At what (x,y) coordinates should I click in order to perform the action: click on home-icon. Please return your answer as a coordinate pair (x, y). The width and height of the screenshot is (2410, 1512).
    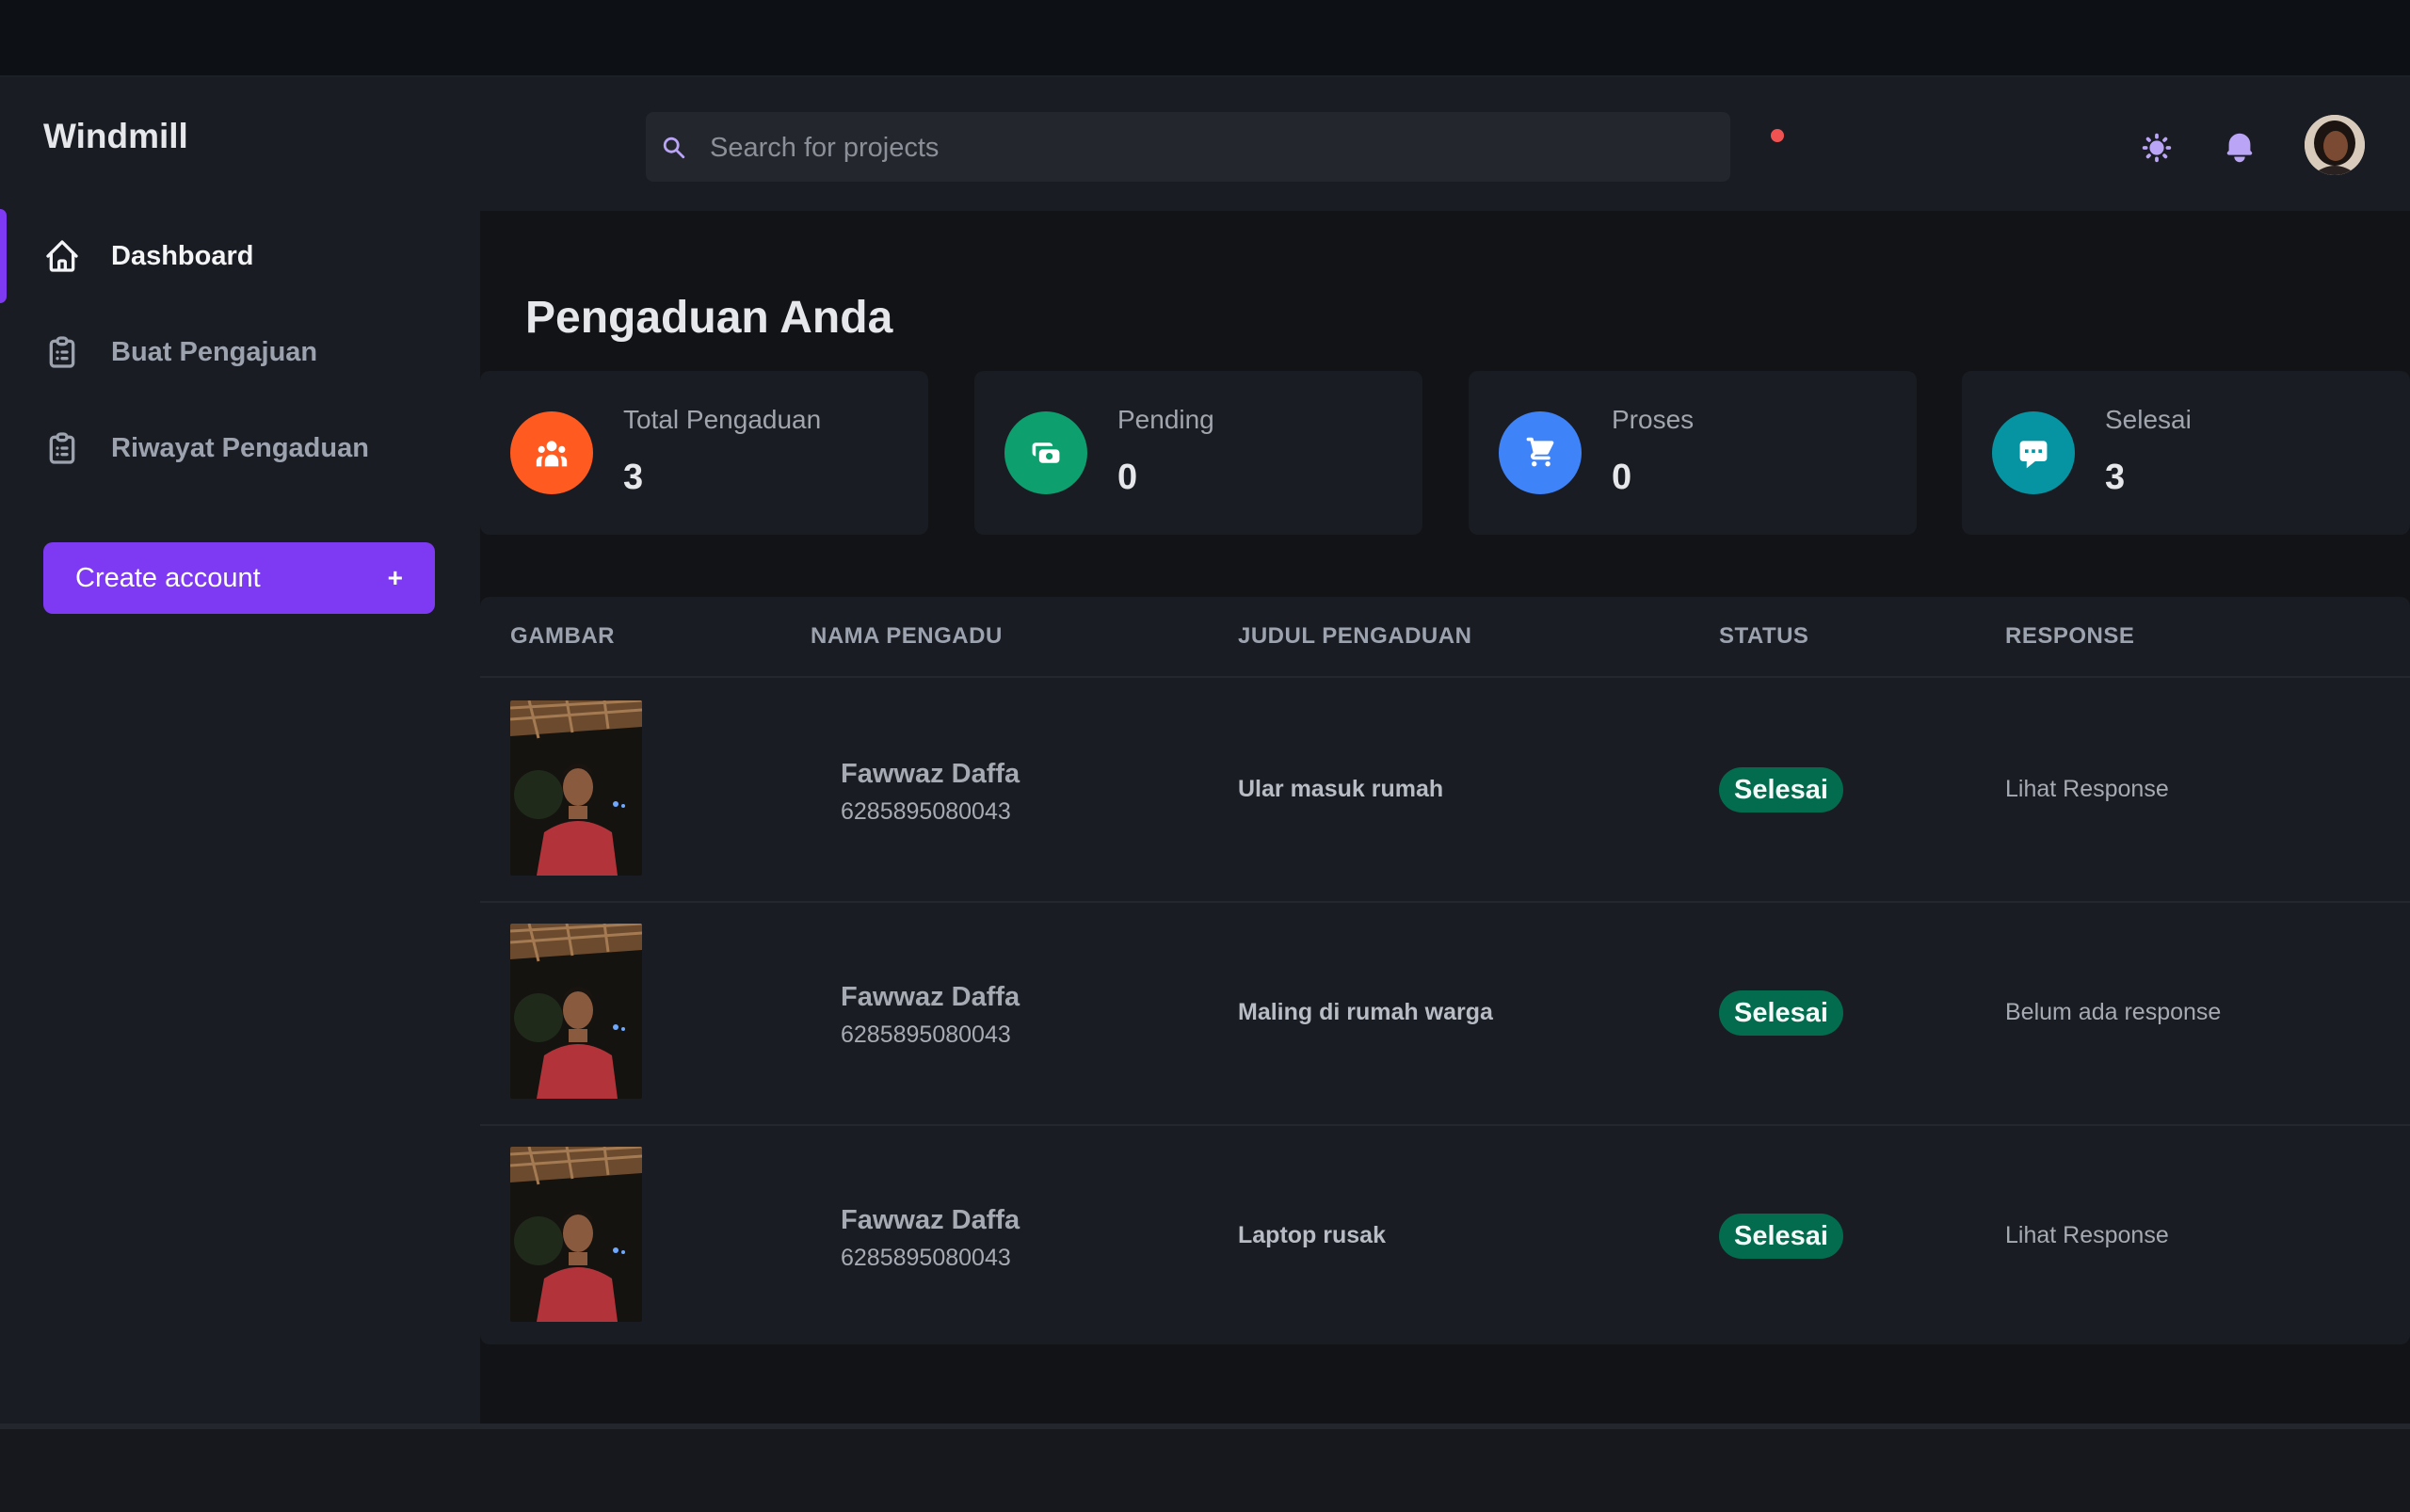
    Looking at the image, I should click on (62, 256).